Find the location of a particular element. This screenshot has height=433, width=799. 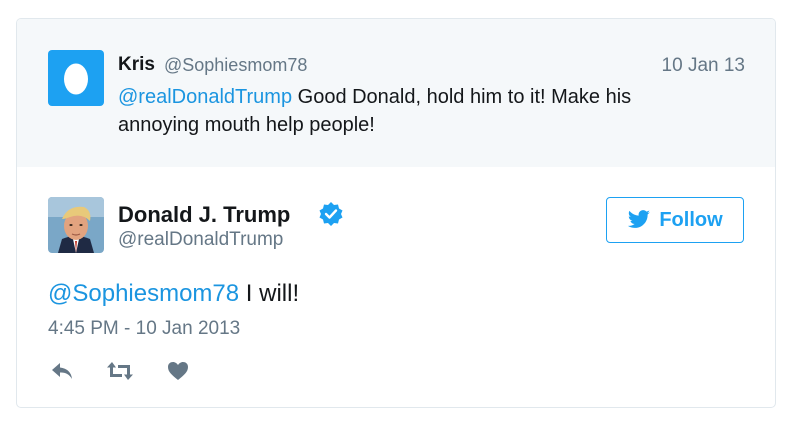

tweet-body: I will! is located at coordinates (269, 293).